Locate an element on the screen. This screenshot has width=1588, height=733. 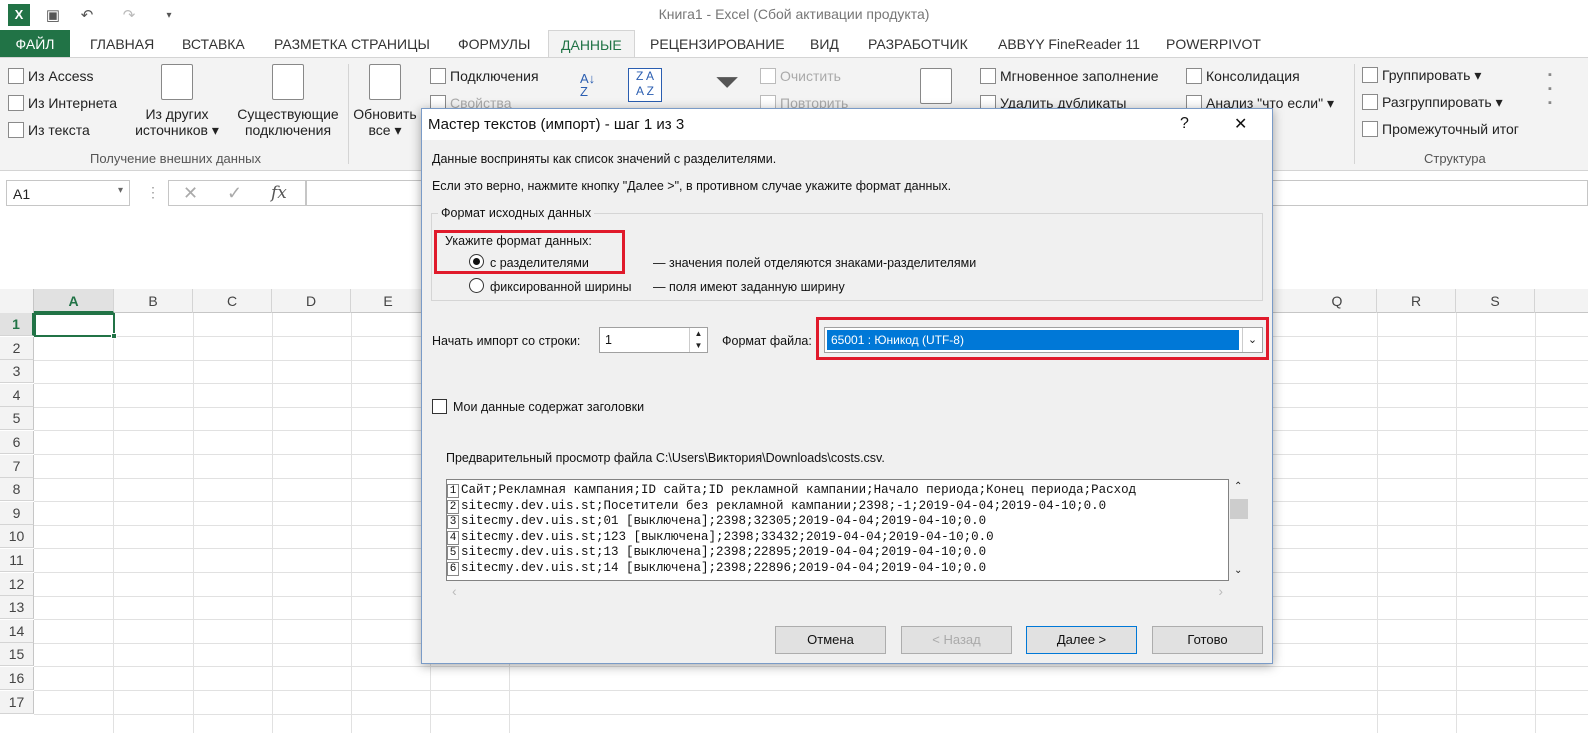
next-button: Далее > is located at coordinates (1081, 640).